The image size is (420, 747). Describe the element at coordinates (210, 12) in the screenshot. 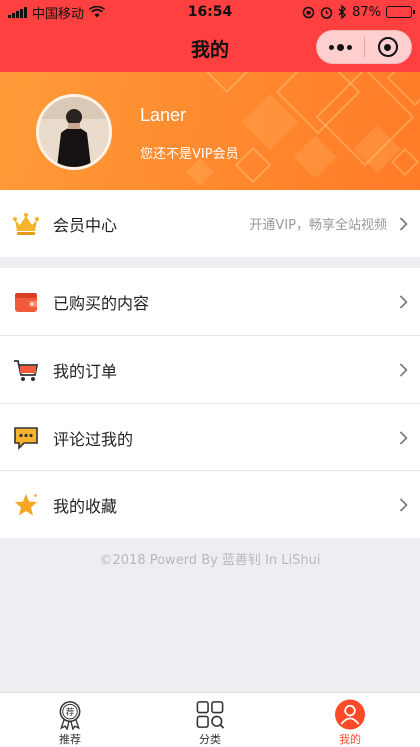

I see `status-bar: 中国移动 16:54 87%` at that location.